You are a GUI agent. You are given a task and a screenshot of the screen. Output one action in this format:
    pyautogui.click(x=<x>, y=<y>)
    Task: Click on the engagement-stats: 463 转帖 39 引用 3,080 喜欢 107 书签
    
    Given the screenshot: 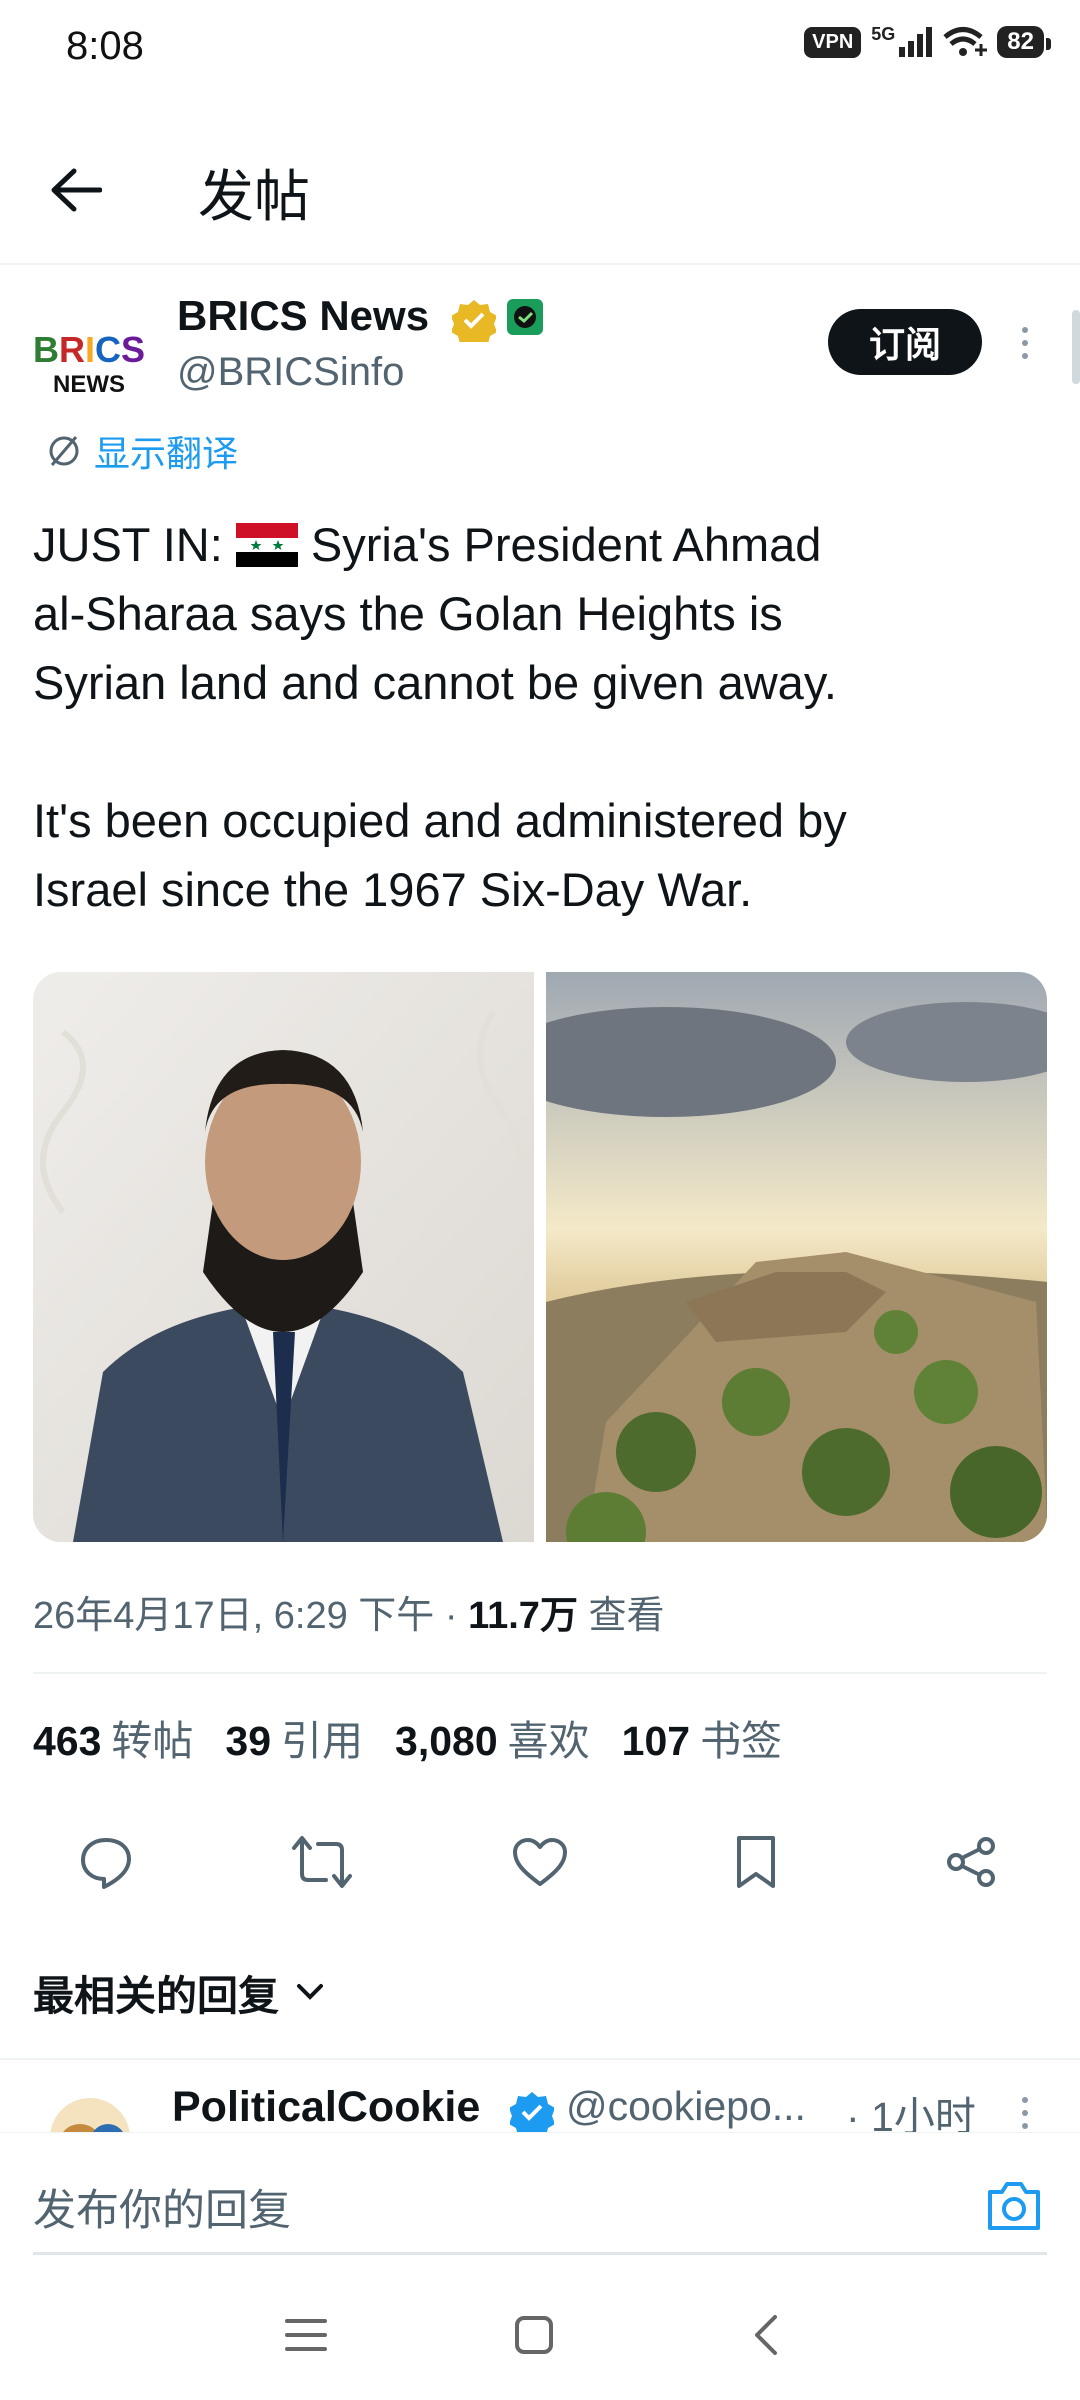 What is the action you would take?
    pyautogui.click(x=407, y=1737)
    